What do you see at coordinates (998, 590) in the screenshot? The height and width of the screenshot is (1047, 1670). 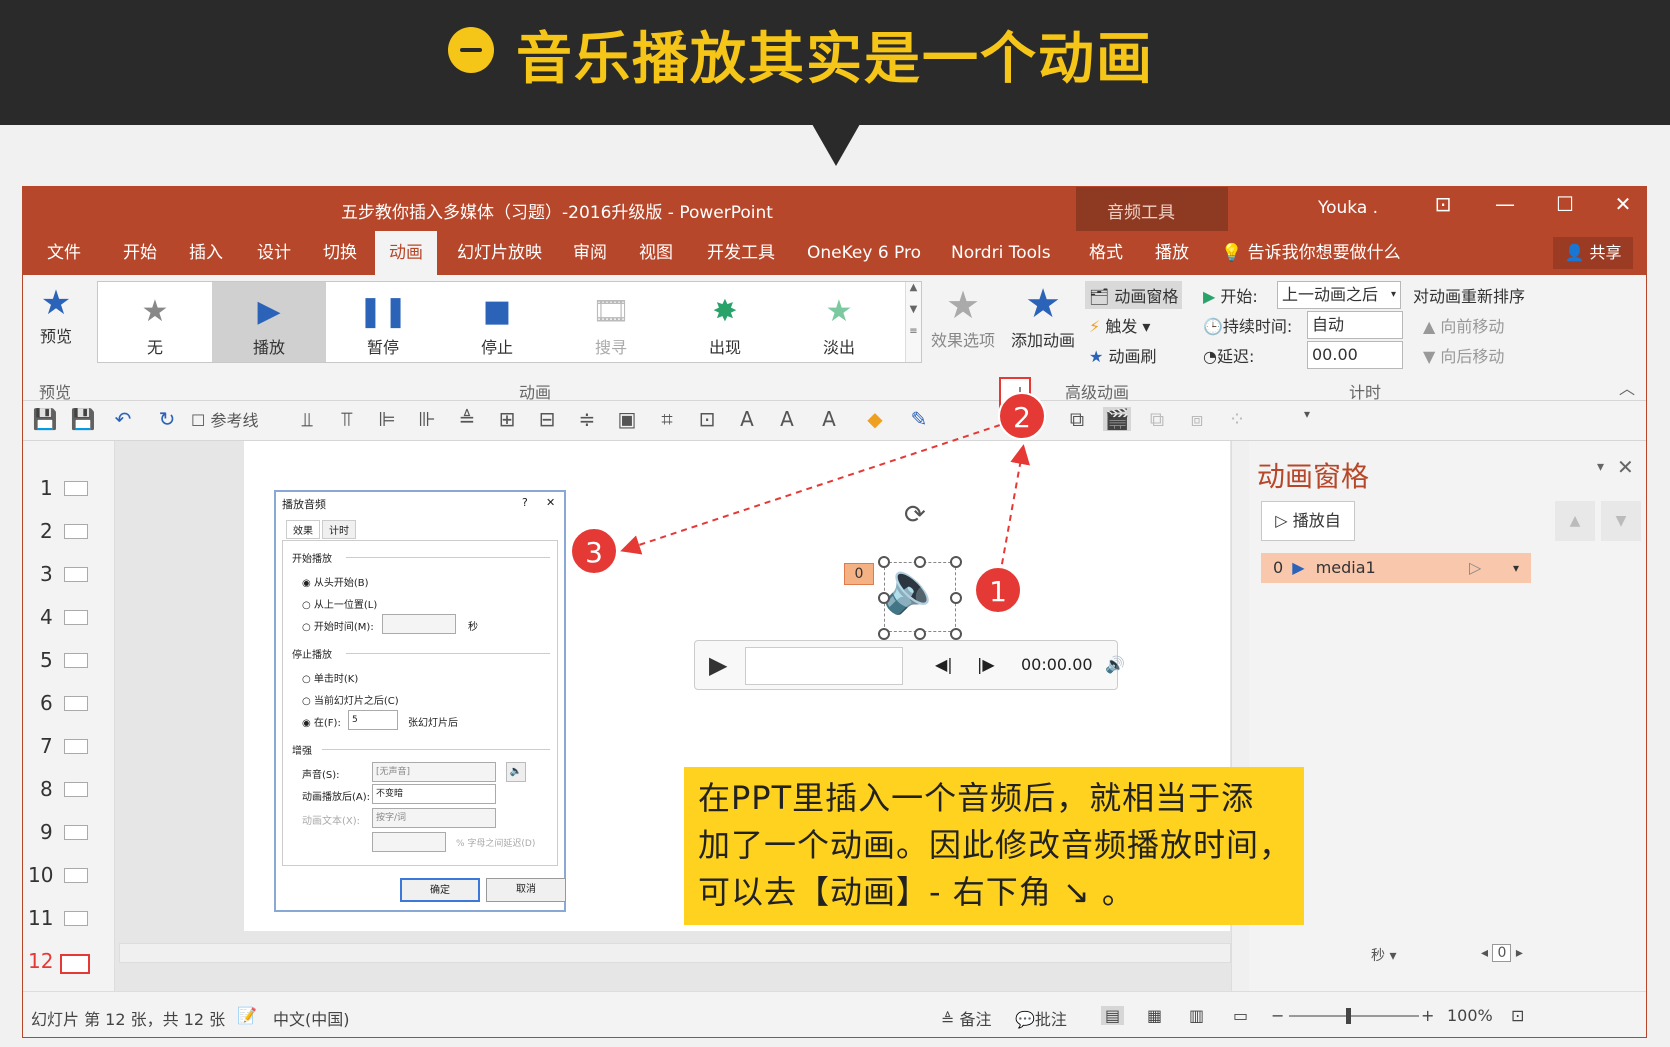 I see `step-badge-1: 1` at bounding box center [998, 590].